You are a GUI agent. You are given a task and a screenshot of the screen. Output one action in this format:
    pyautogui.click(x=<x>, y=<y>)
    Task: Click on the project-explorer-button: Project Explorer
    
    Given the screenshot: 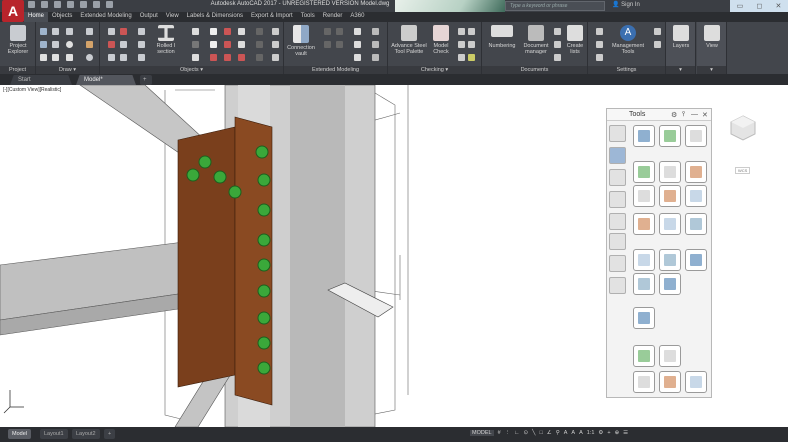 What is the action you would take?
    pyautogui.click(x=18, y=40)
    